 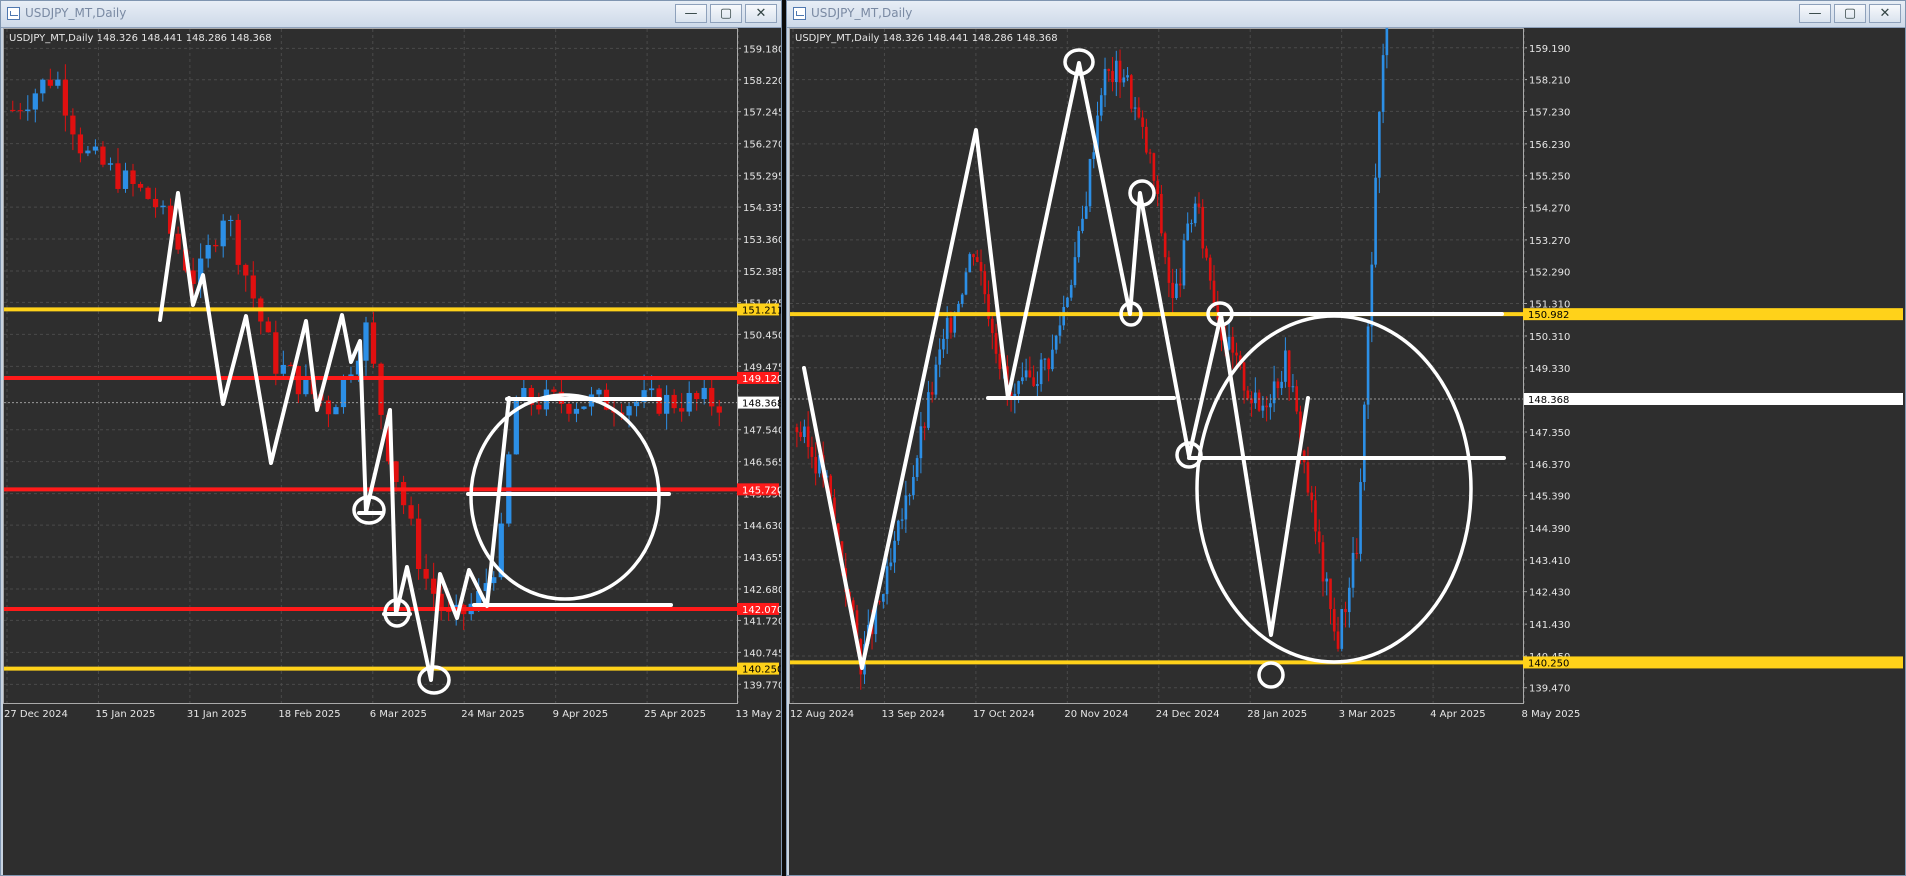 I want to click on x-tick-label: 25 Apr 2025, so click(x=675, y=714).